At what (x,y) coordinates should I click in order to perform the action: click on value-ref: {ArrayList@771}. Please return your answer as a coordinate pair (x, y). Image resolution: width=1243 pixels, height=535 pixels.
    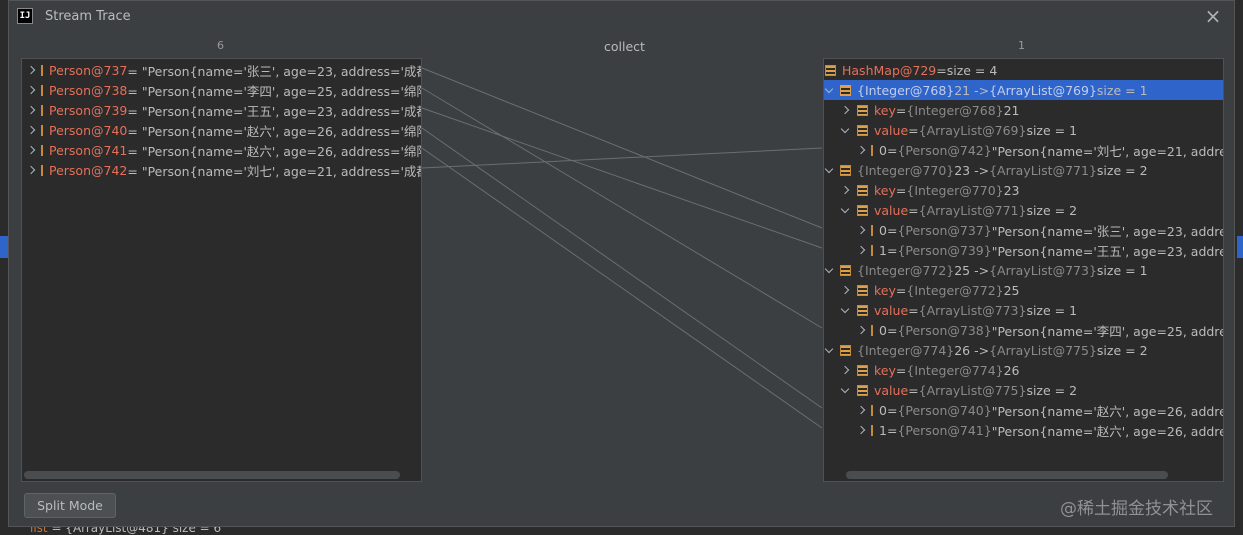
    Looking at the image, I should click on (972, 210).